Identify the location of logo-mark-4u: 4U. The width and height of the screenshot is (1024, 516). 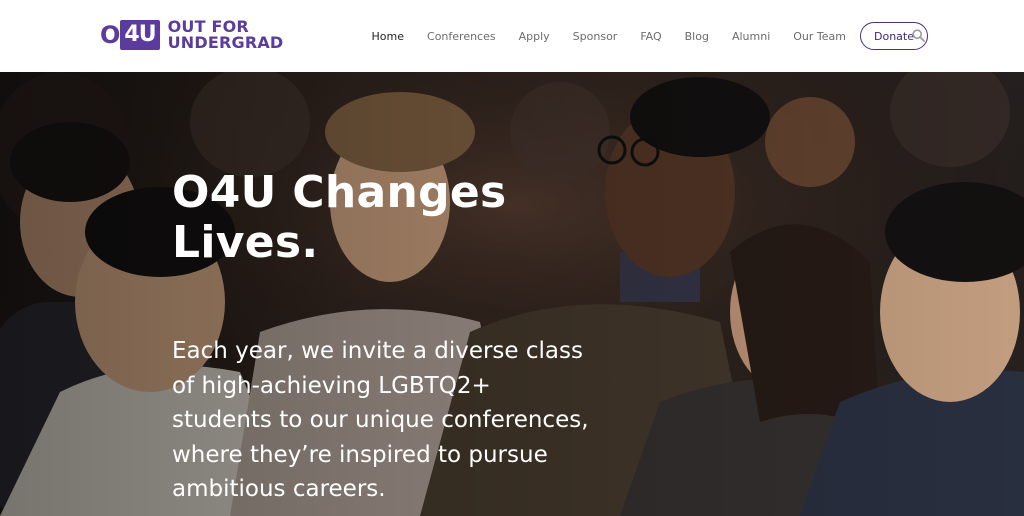
(140, 35).